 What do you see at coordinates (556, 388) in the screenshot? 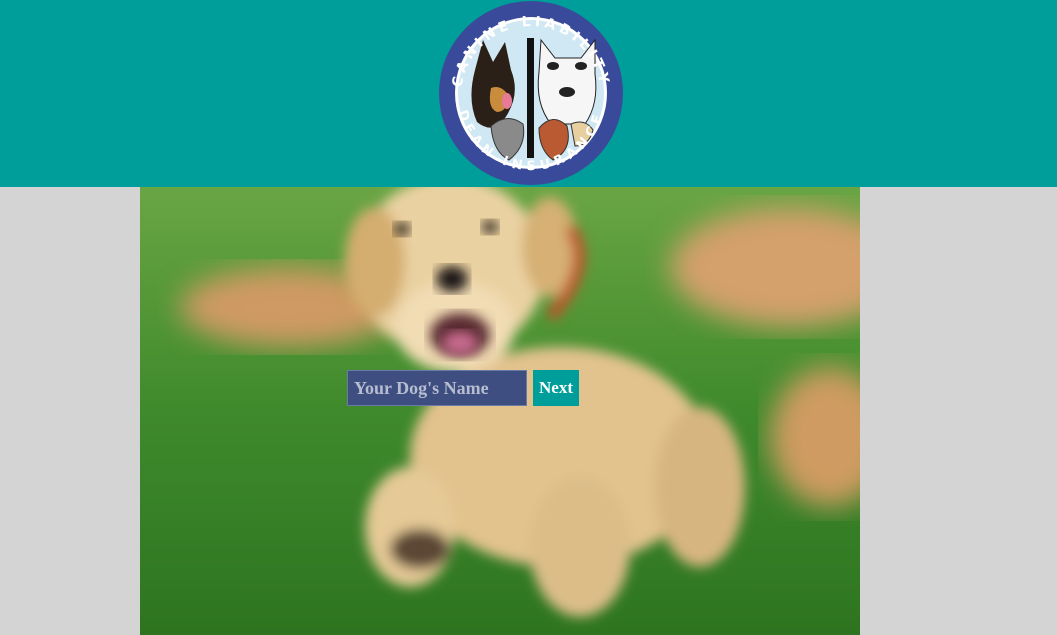
I see `next-button: Next` at bounding box center [556, 388].